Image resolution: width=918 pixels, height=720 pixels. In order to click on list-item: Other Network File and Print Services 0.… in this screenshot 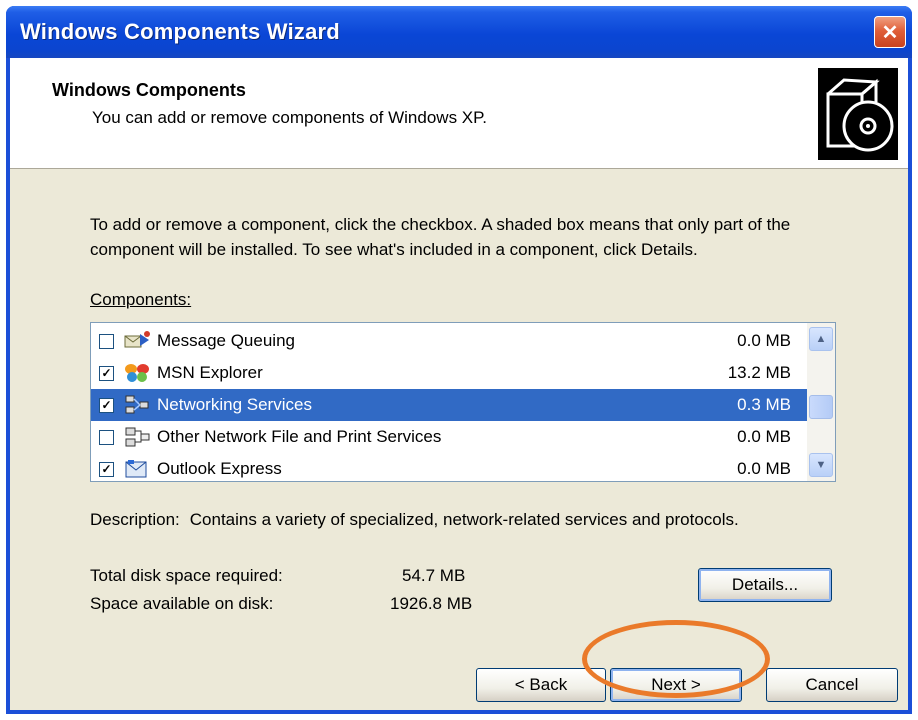, I will do `click(449, 437)`.